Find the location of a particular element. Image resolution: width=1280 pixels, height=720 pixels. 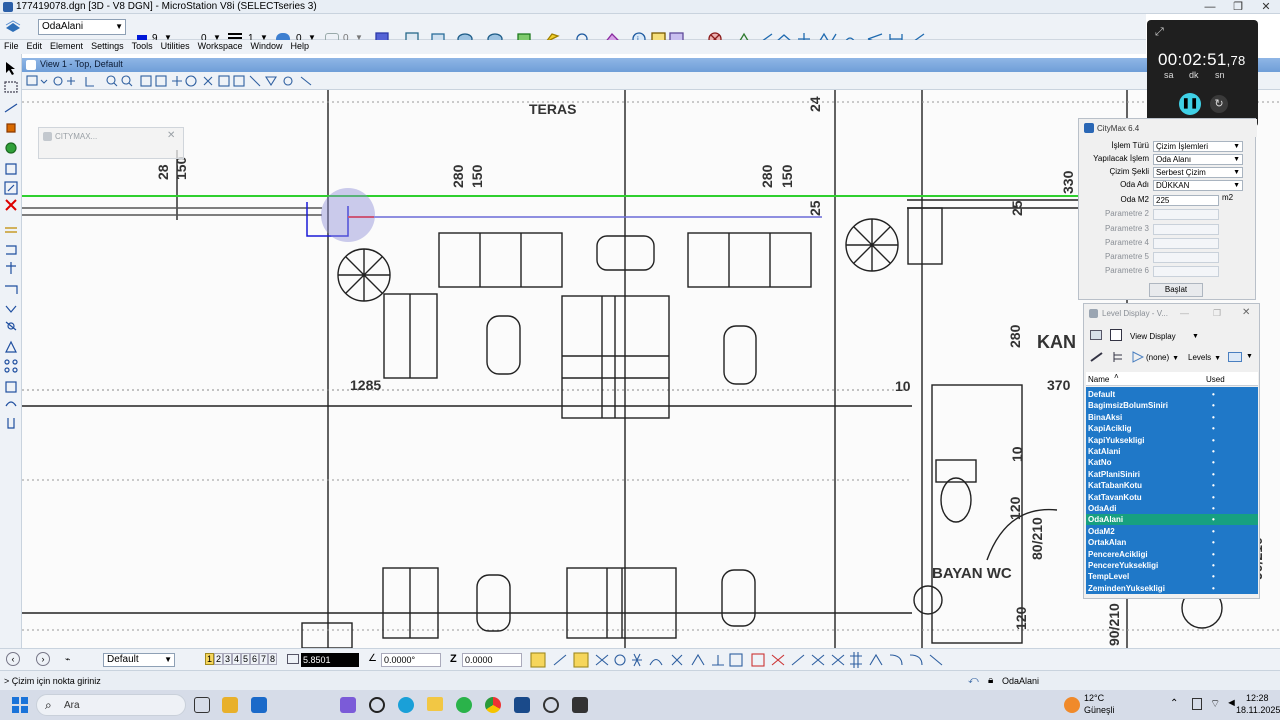

battery-icon is located at coordinates (1197, 704).